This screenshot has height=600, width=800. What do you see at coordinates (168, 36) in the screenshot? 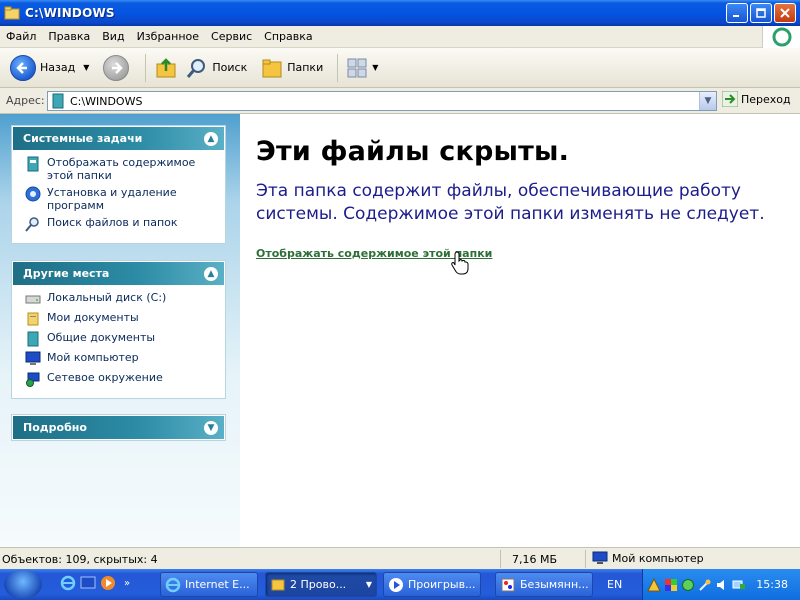
I see `menu-favorites: Избранное` at bounding box center [168, 36].